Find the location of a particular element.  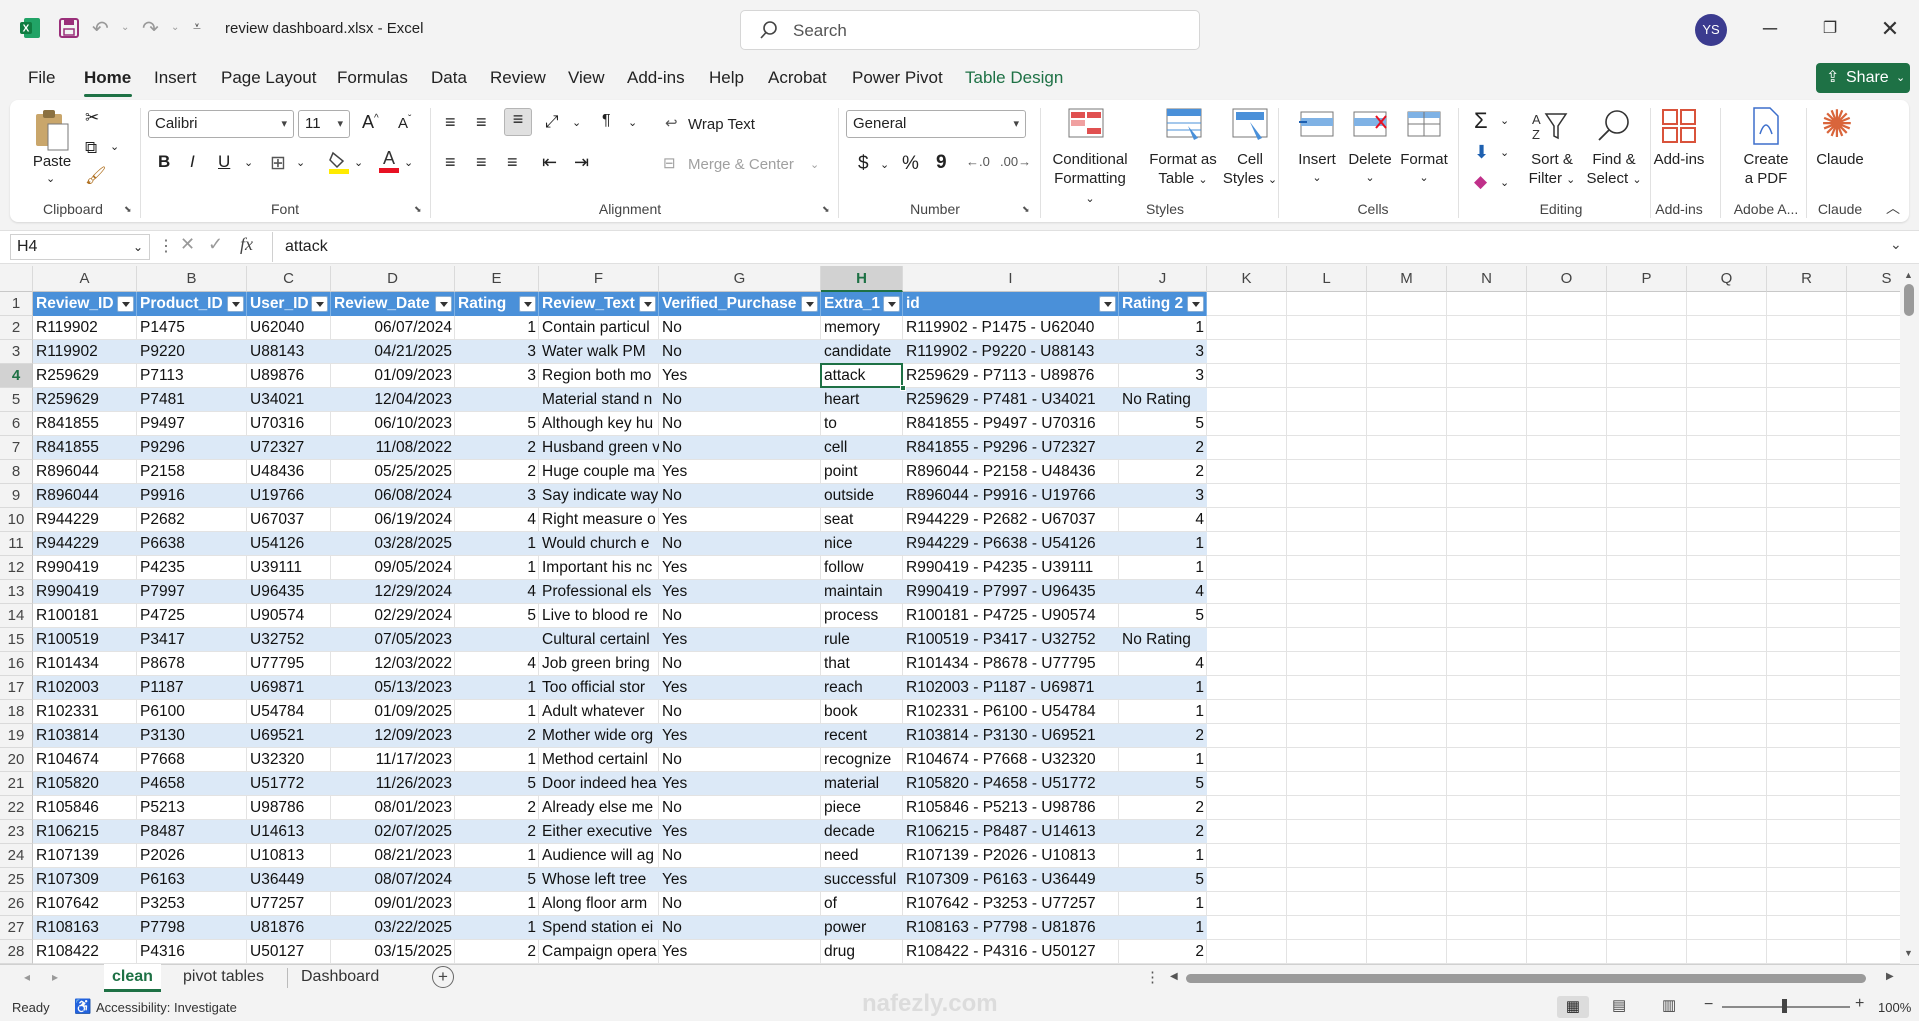

filter-dropdown-icon is located at coordinates (809, 304).